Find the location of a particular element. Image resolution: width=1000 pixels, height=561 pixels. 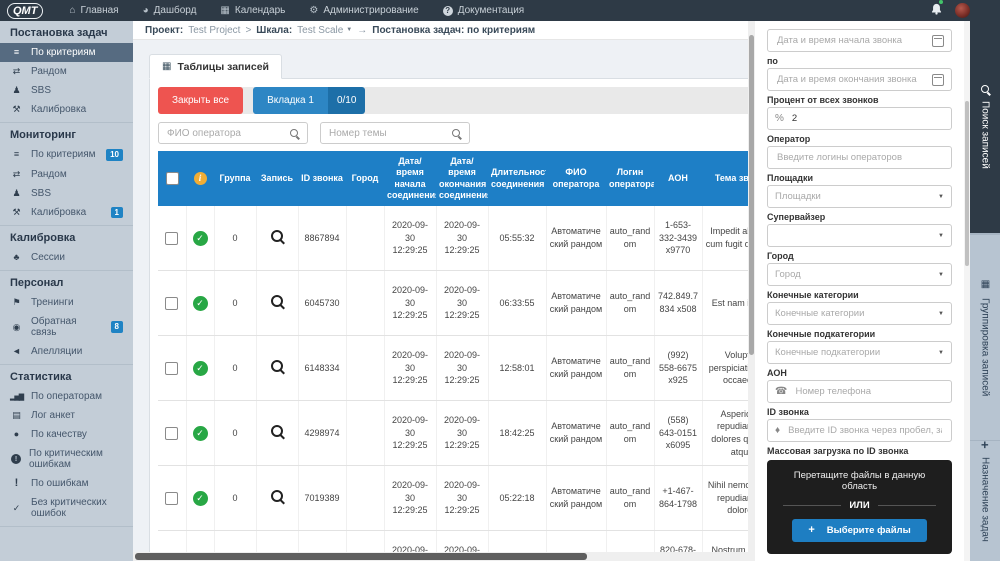

close-all-button: Закрыть все is located at coordinates (201, 100).